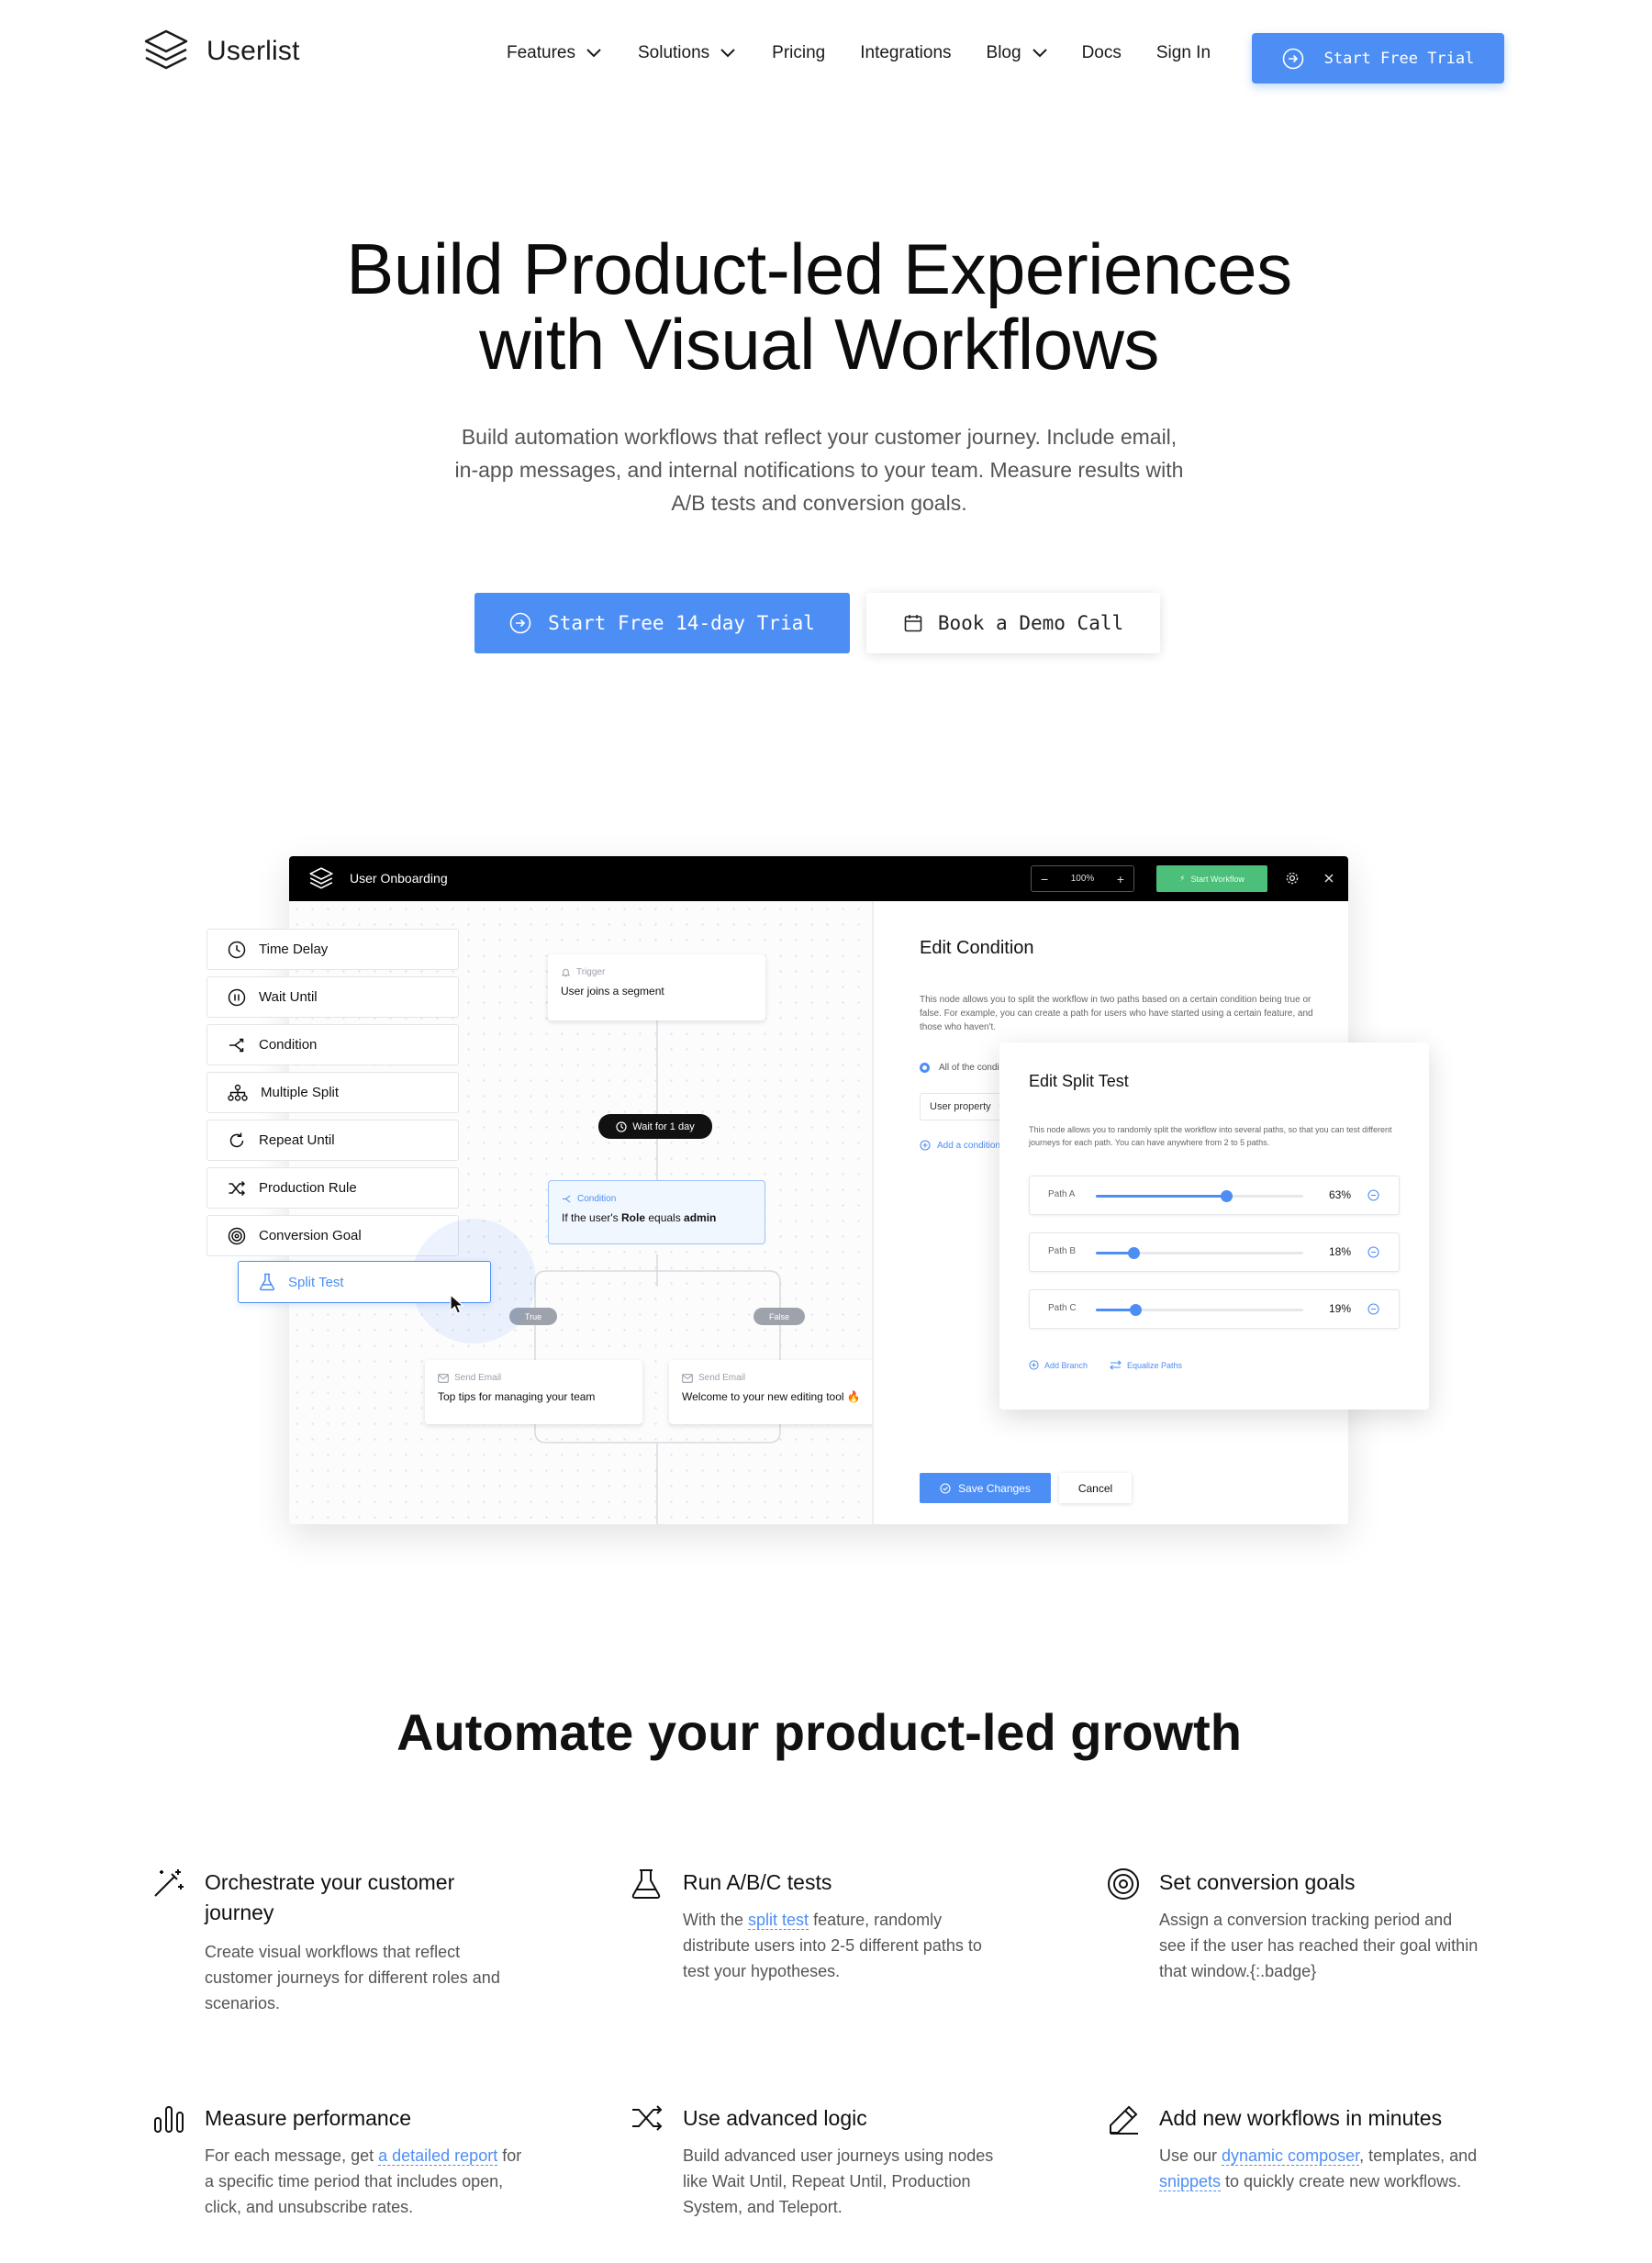 Image resolution: width=1652 pixels, height=2263 pixels. What do you see at coordinates (297, 1140) in the screenshot?
I see `palette-label: Repeat Until` at bounding box center [297, 1140].